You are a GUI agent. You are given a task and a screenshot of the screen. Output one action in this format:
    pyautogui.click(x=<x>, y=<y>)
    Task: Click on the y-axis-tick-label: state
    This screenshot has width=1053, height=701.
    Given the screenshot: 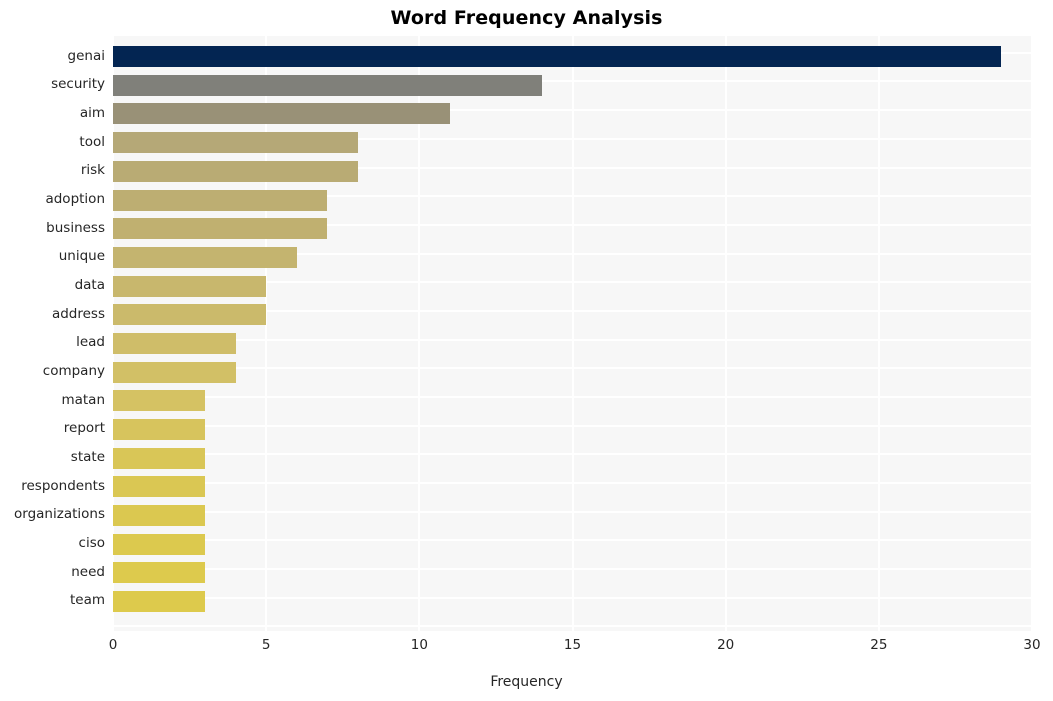 What is the action you would take?
    pyautogui.click(x=87, y=457)
    